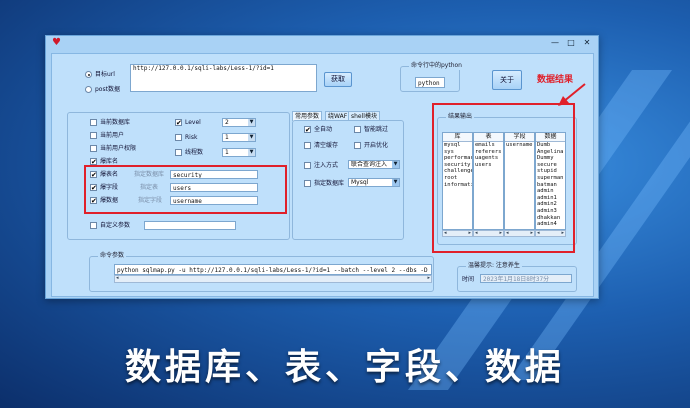 Image resolution: width=690 pixels, height=408 pixels. Describe the element at coordinates (105, 74) in the screenshot. I see `target-url-label: 目标url` at that location.